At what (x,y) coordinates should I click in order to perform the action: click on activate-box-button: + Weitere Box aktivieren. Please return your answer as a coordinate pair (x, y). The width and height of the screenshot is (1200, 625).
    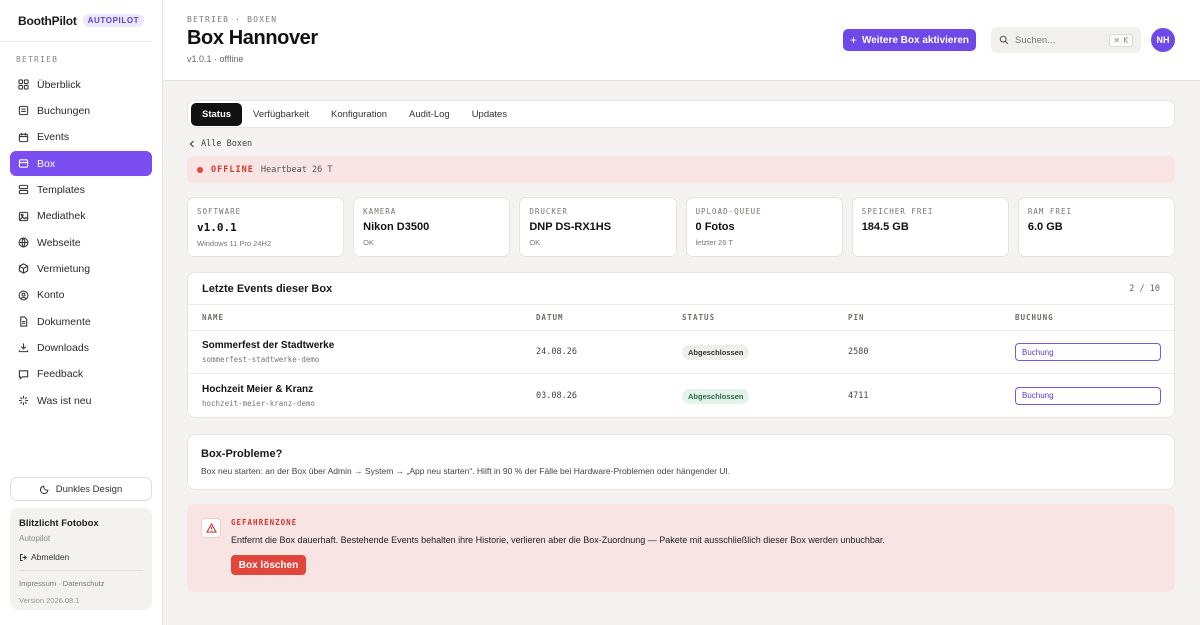
    Looking at the image, I should click on (909, 40).